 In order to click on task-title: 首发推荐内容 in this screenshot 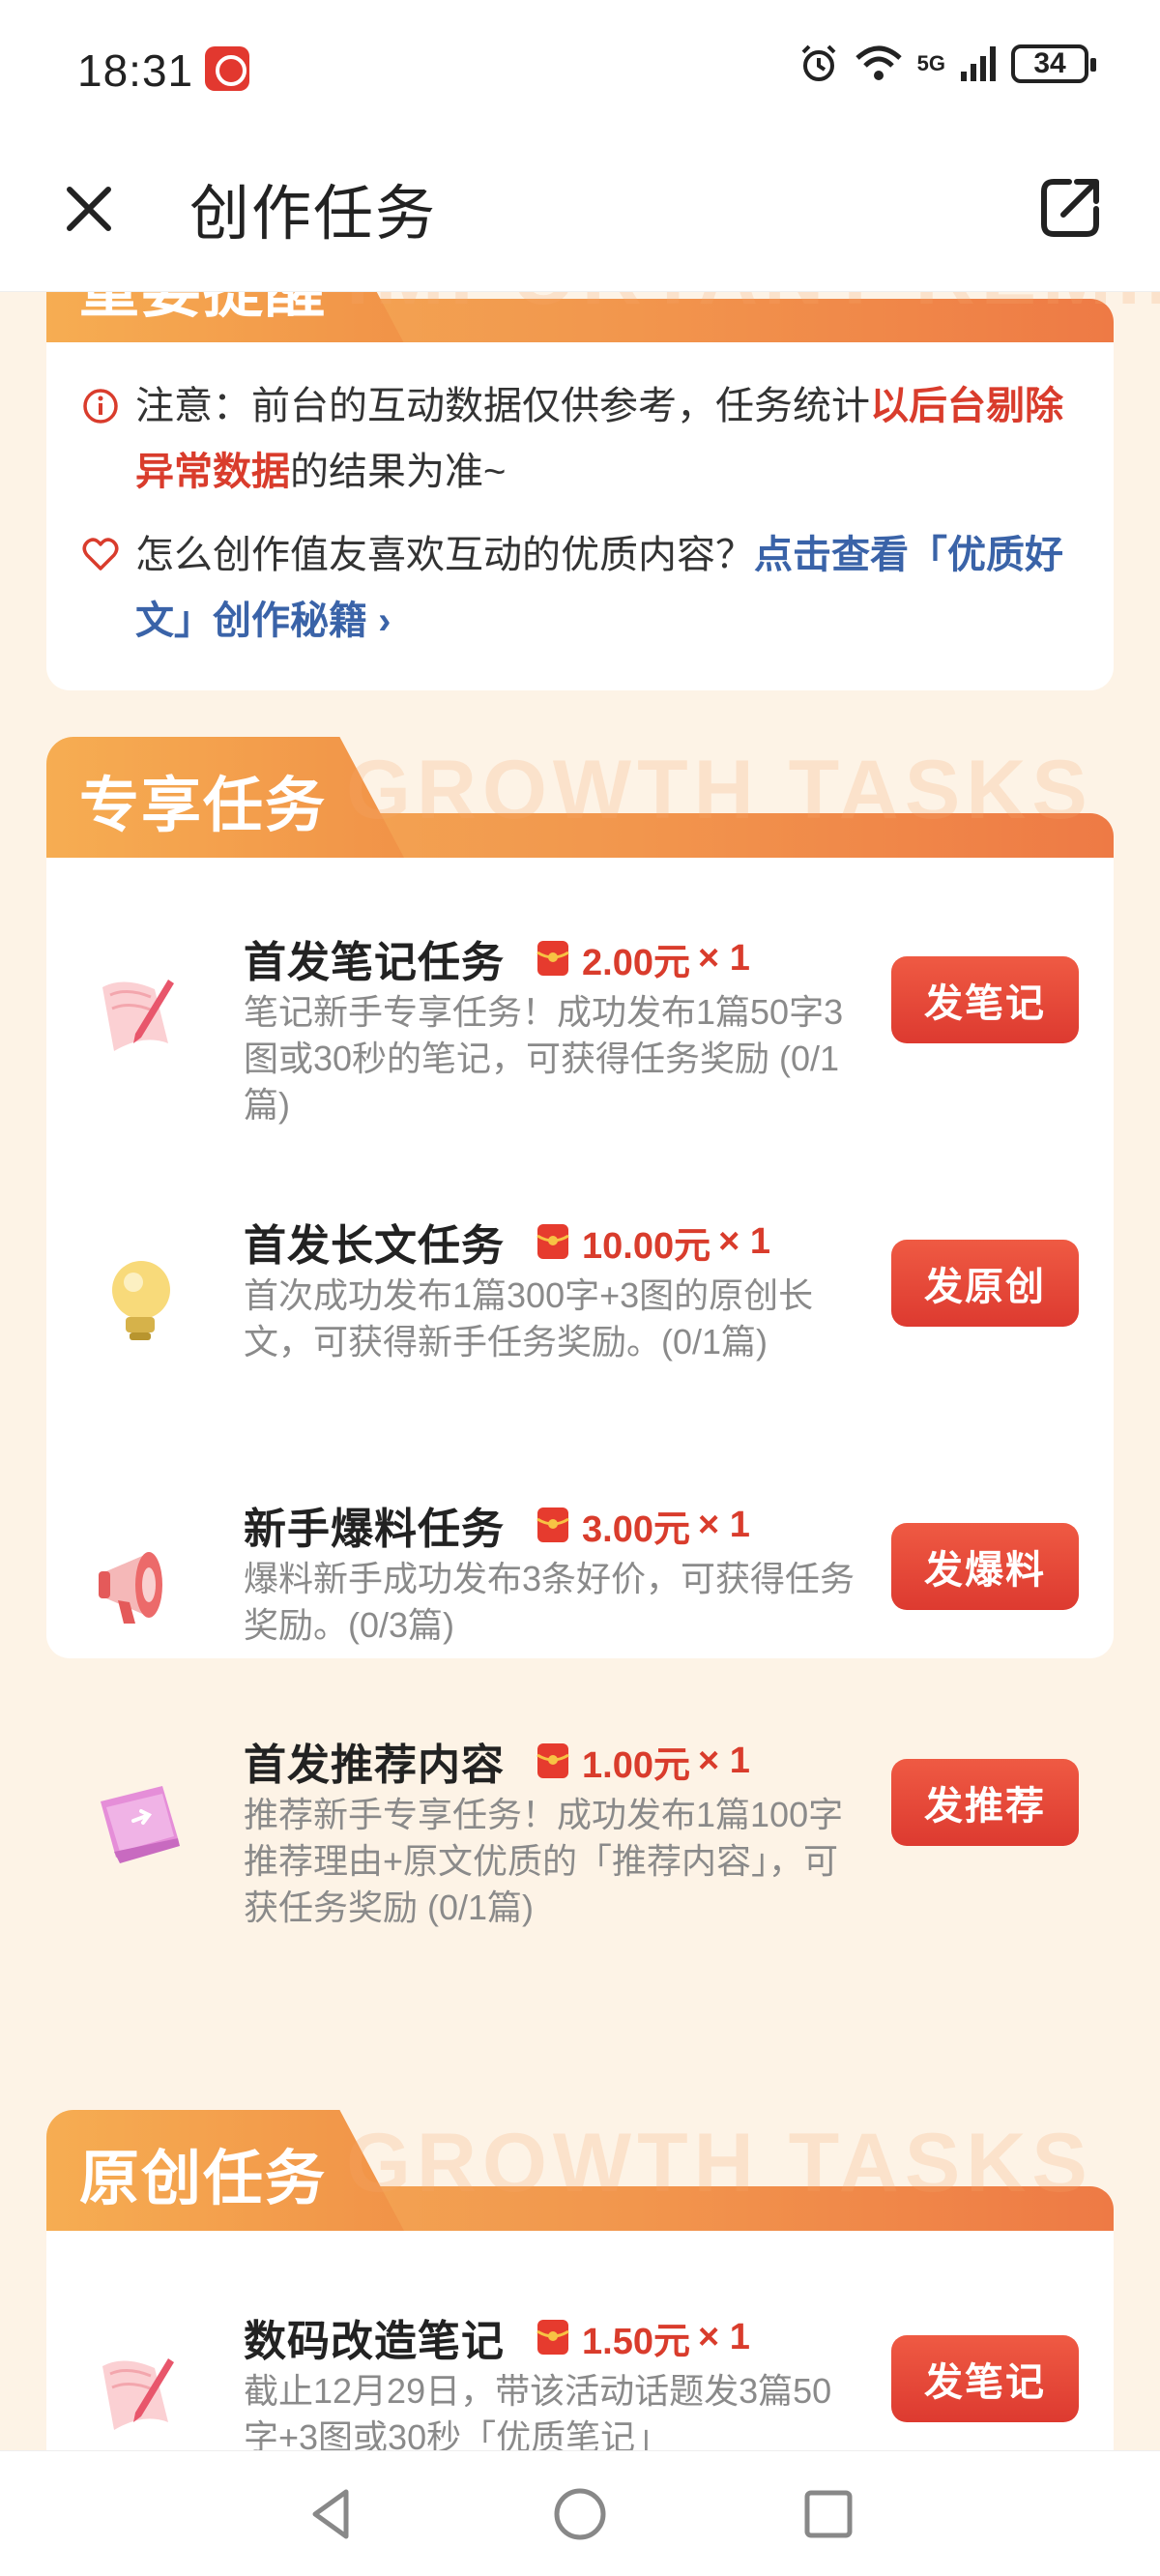, I will do `click(375, 1765)`.